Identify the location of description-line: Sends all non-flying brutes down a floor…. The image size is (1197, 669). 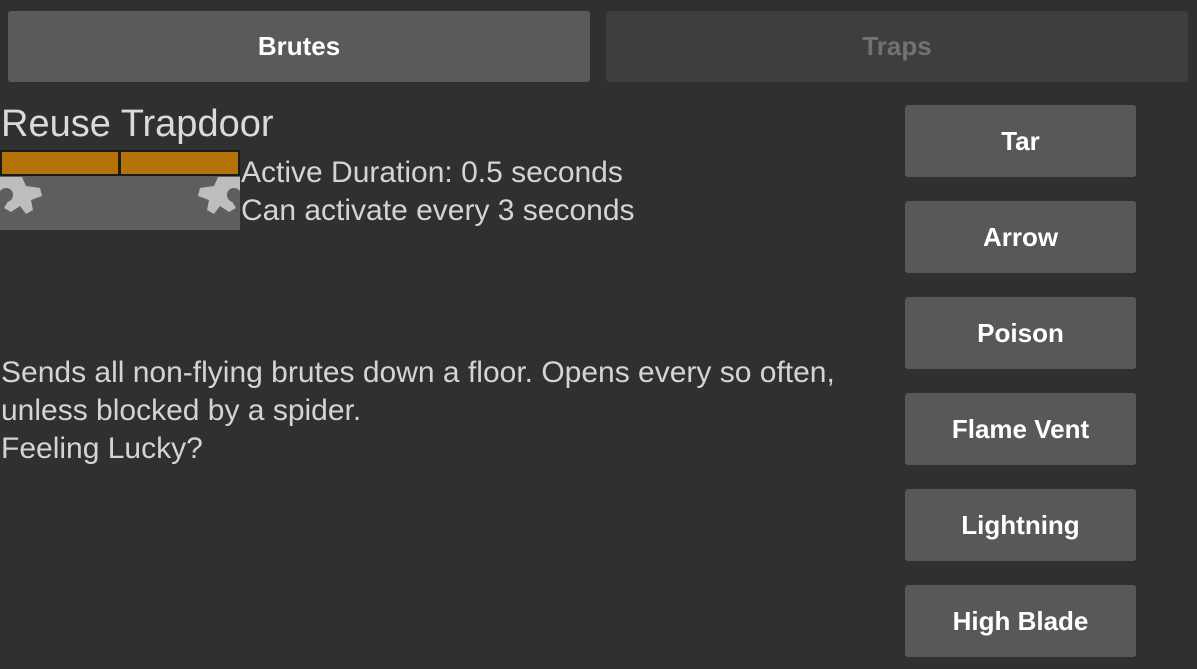
(418, 372).